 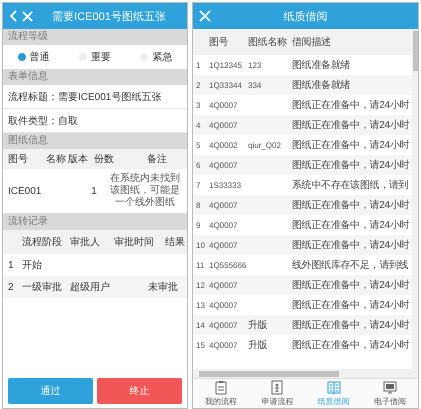 I want to click on table-cell-text: 1S33333, so click(x=225, y=185).